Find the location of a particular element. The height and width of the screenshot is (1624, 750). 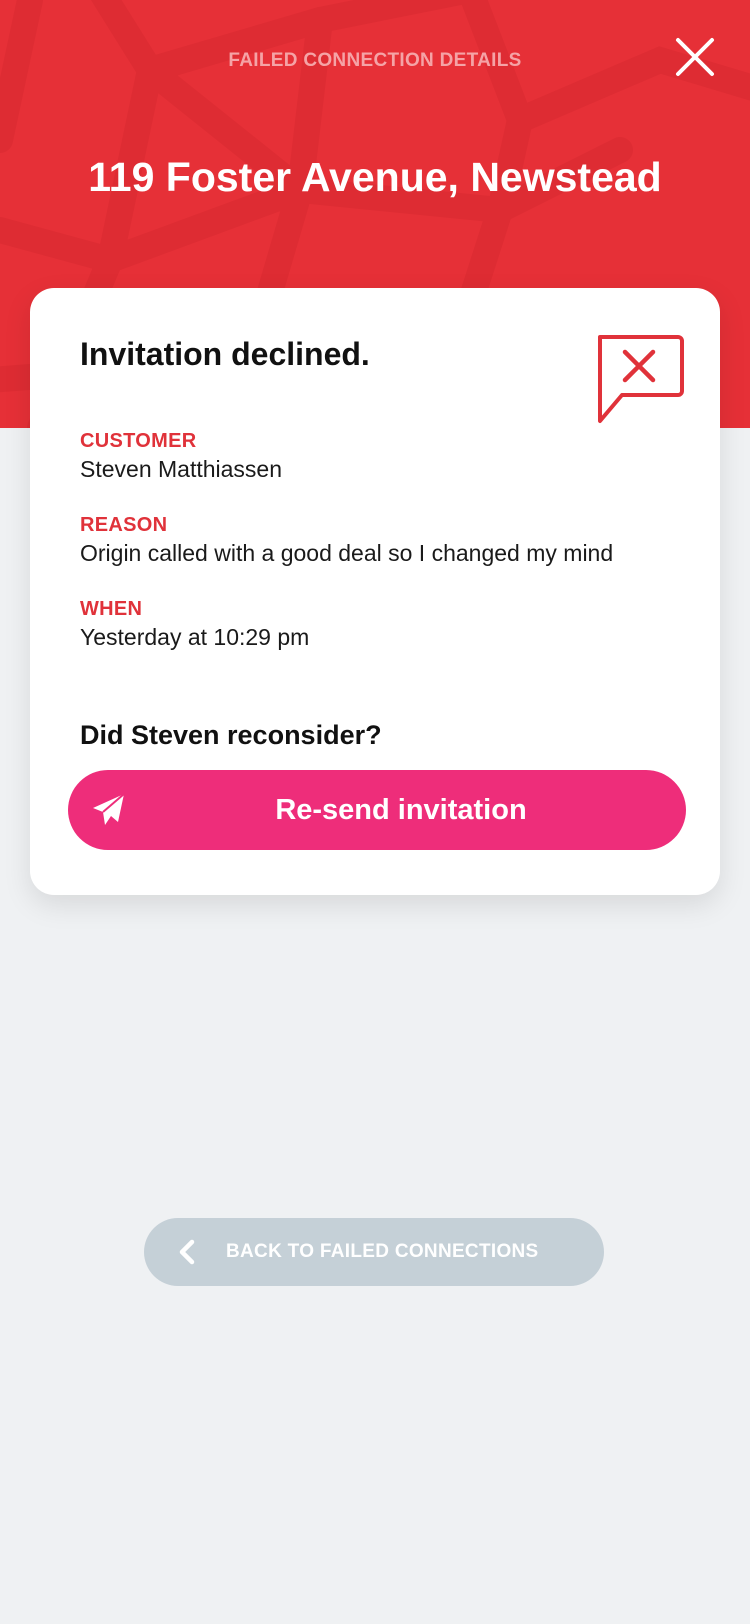

declined-message-icon is located at coordinates (641, 379).